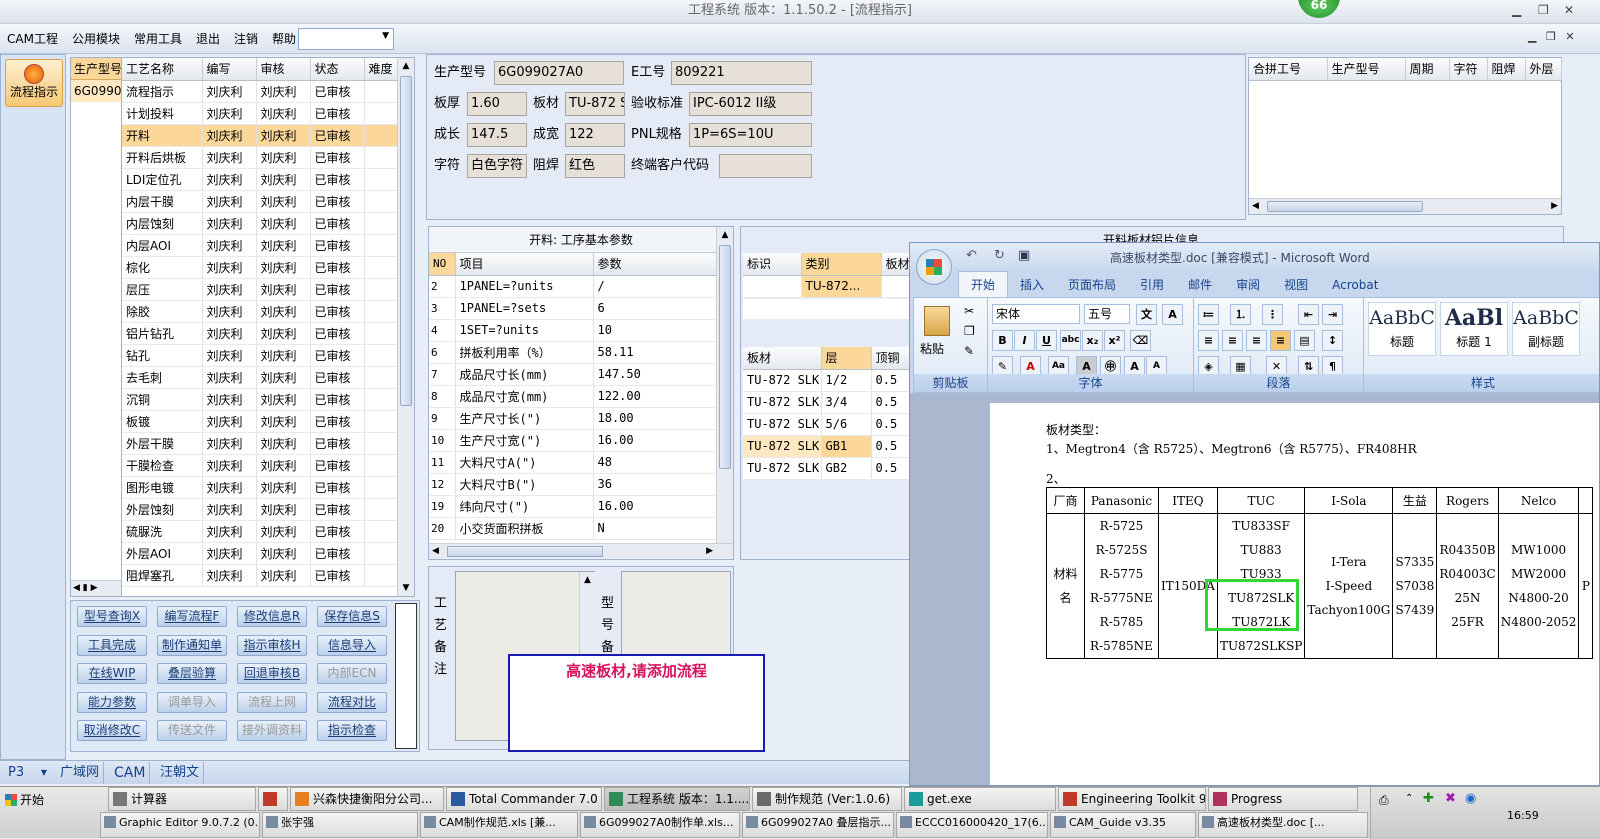 The width and height of the screenshot is (1600, 839). I want to click on process-cell: 内层蚀刻, so click(162, 223).